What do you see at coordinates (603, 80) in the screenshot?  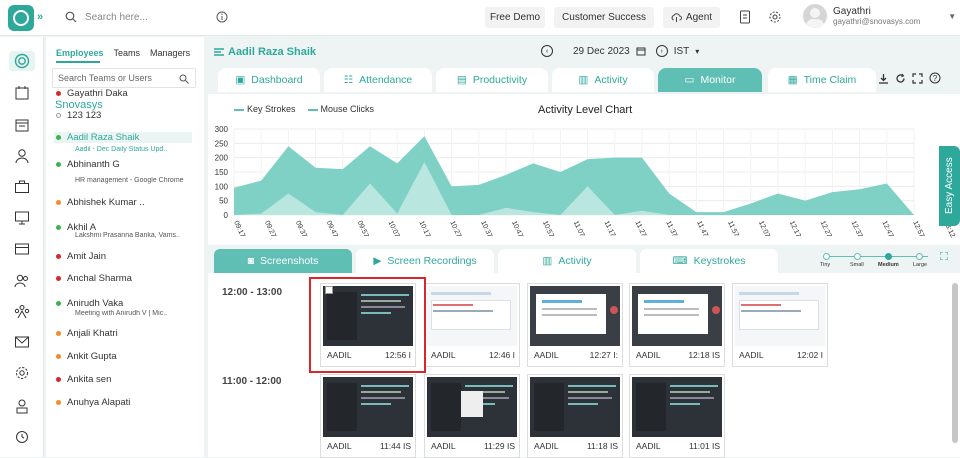 I see `tab-activity: ▥ Activity` at bounding box center [603, 80].